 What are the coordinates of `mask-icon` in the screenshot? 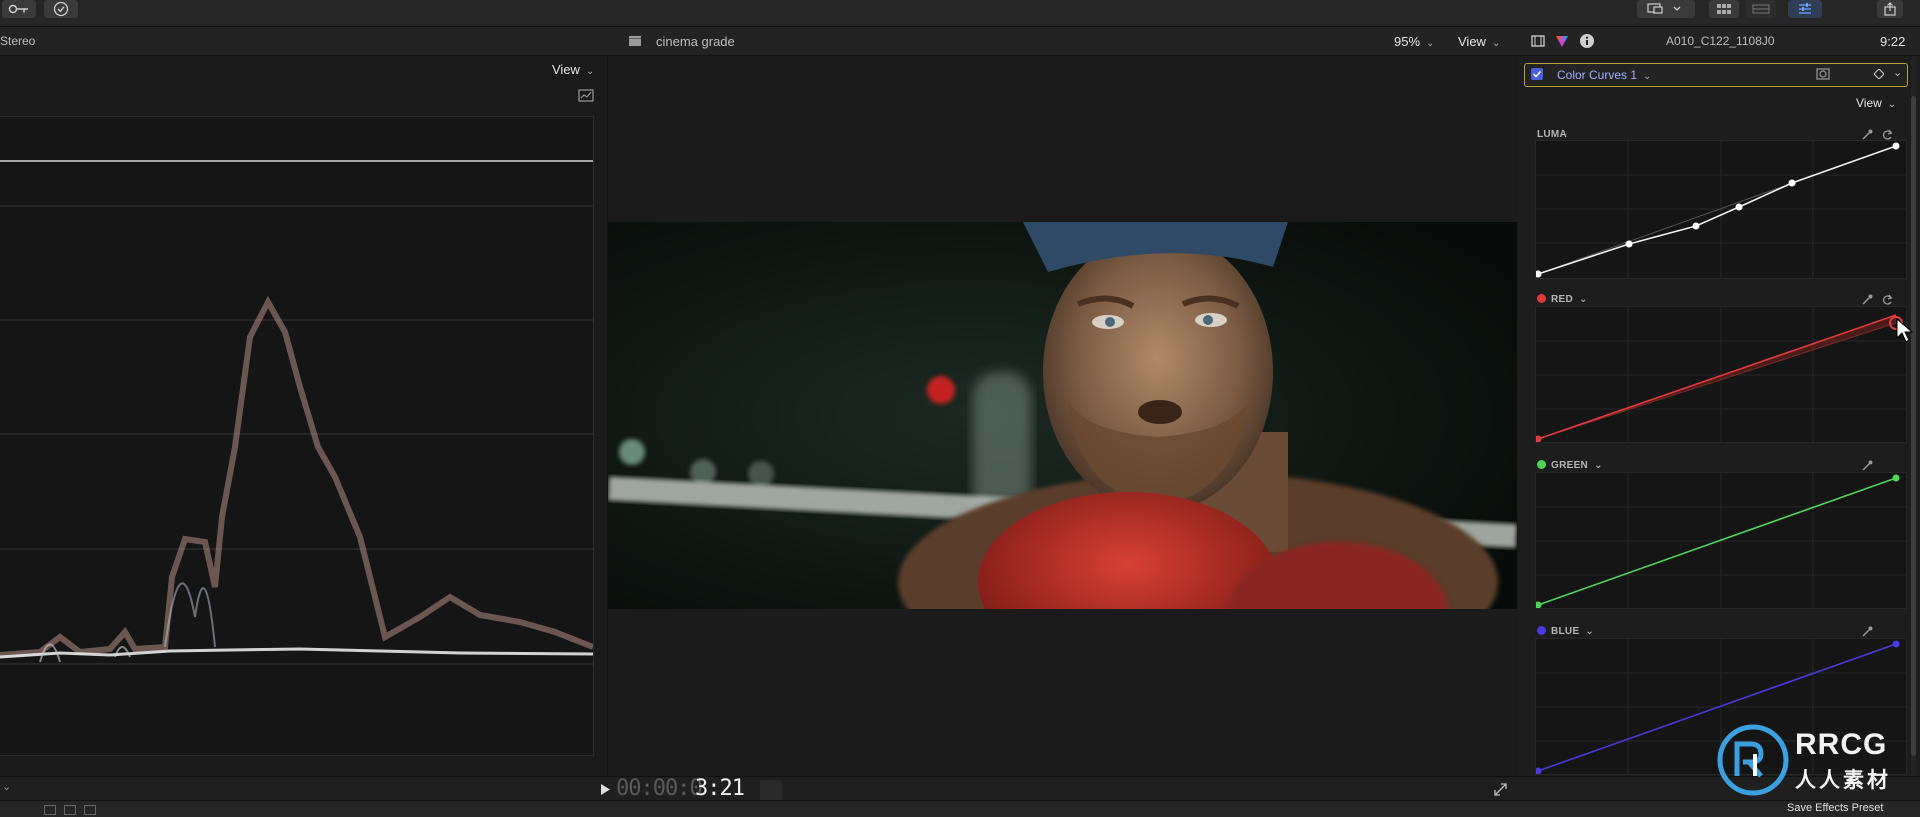 It's located at (1823, 74).